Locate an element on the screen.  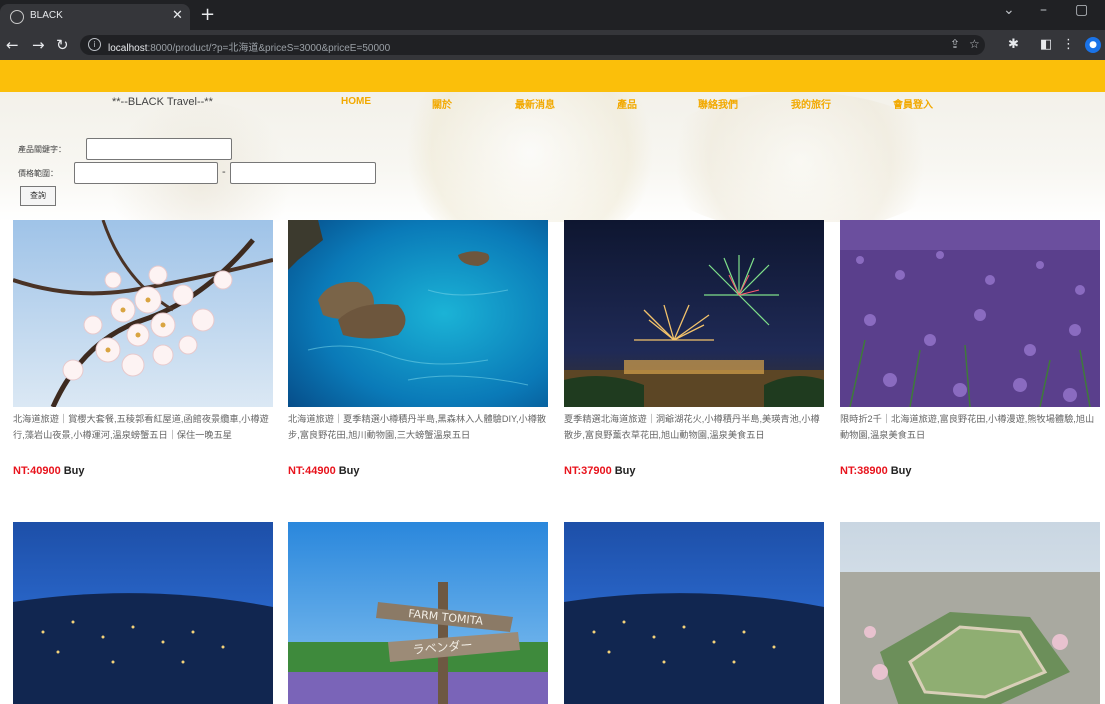
product-image-fireworks is located at coordinates (694, 313).